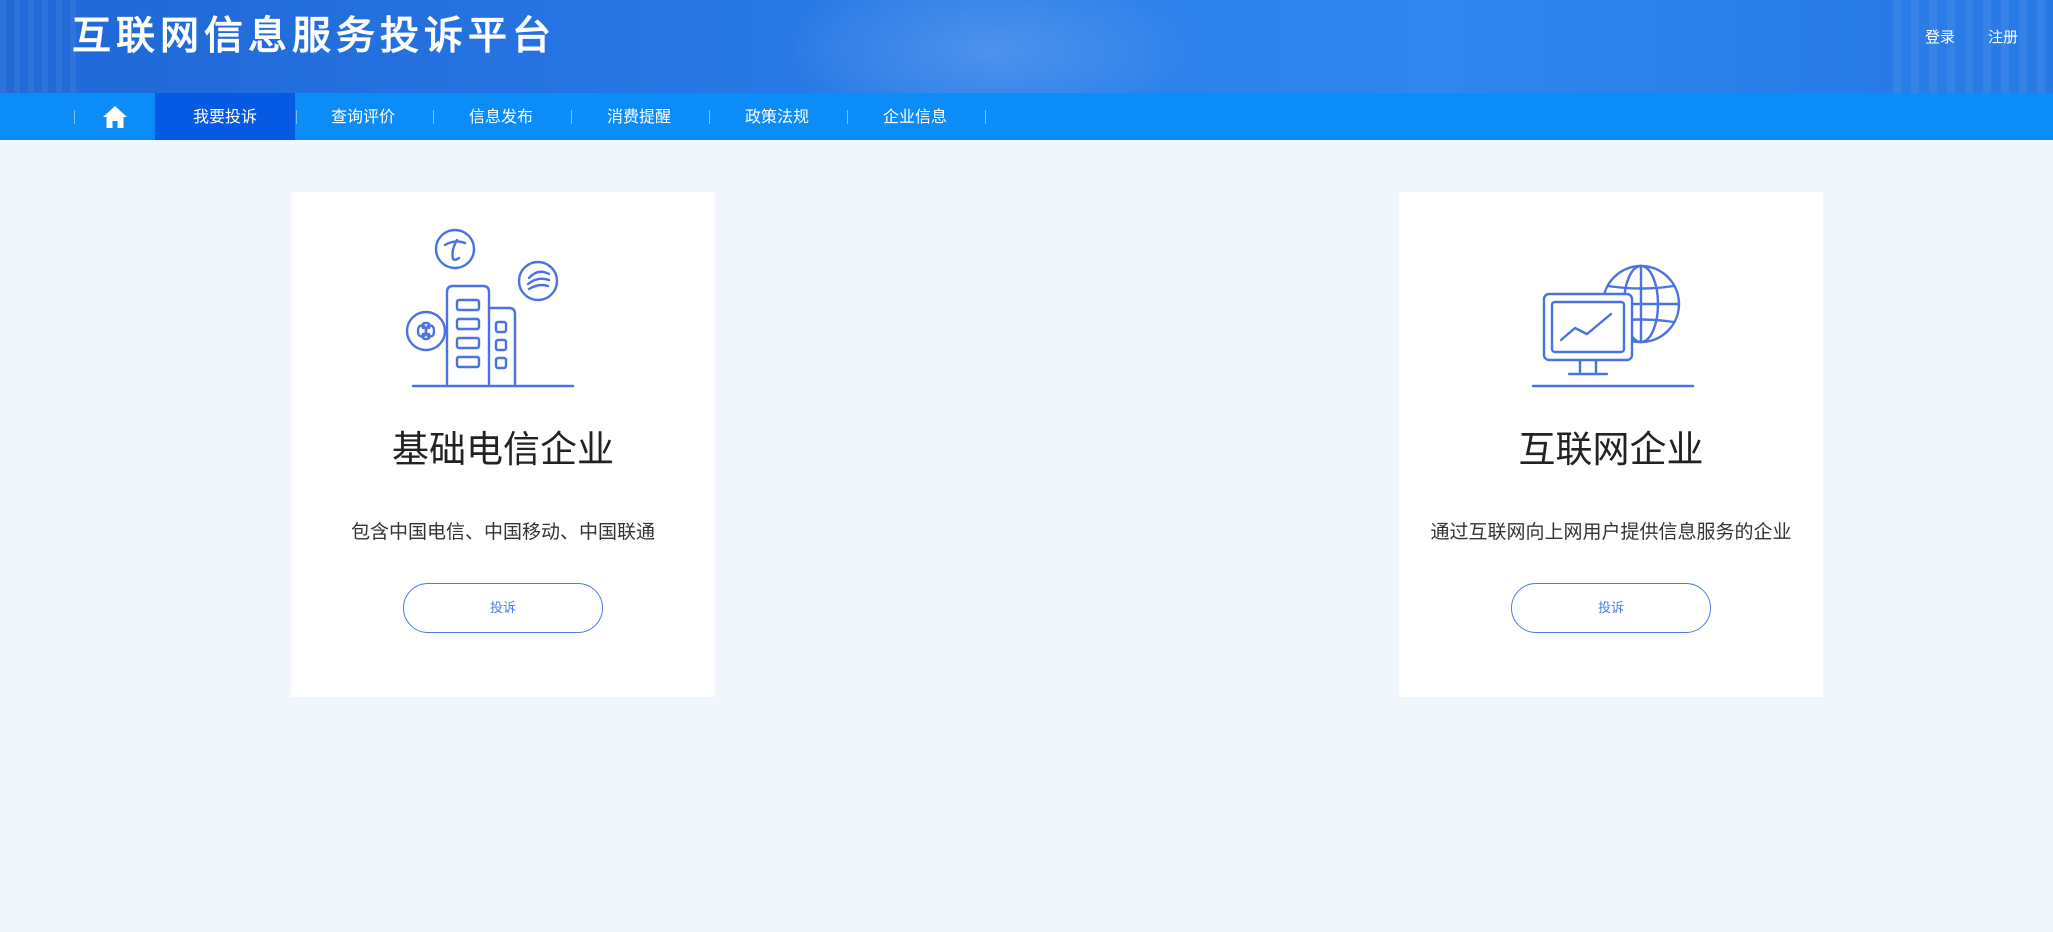  Describe the element at coordinates (501, 116) in the screenshot. I see `nav-item-info-release: 信息发布` at that location.